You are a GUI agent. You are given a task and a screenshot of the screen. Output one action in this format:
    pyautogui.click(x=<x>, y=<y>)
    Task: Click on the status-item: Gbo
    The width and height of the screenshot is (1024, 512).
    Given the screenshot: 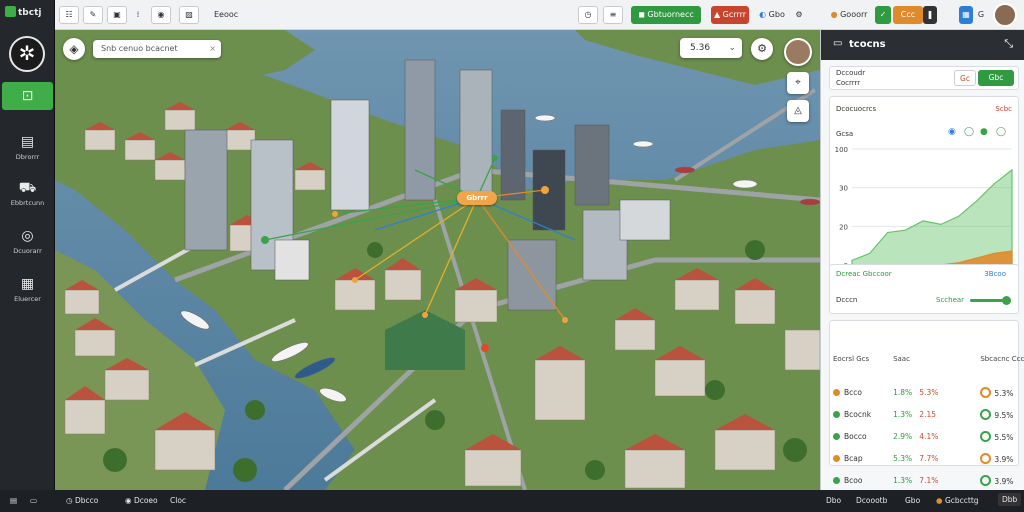 What is the action you would take?
    pyautogui.click(x=912, y=500)
    